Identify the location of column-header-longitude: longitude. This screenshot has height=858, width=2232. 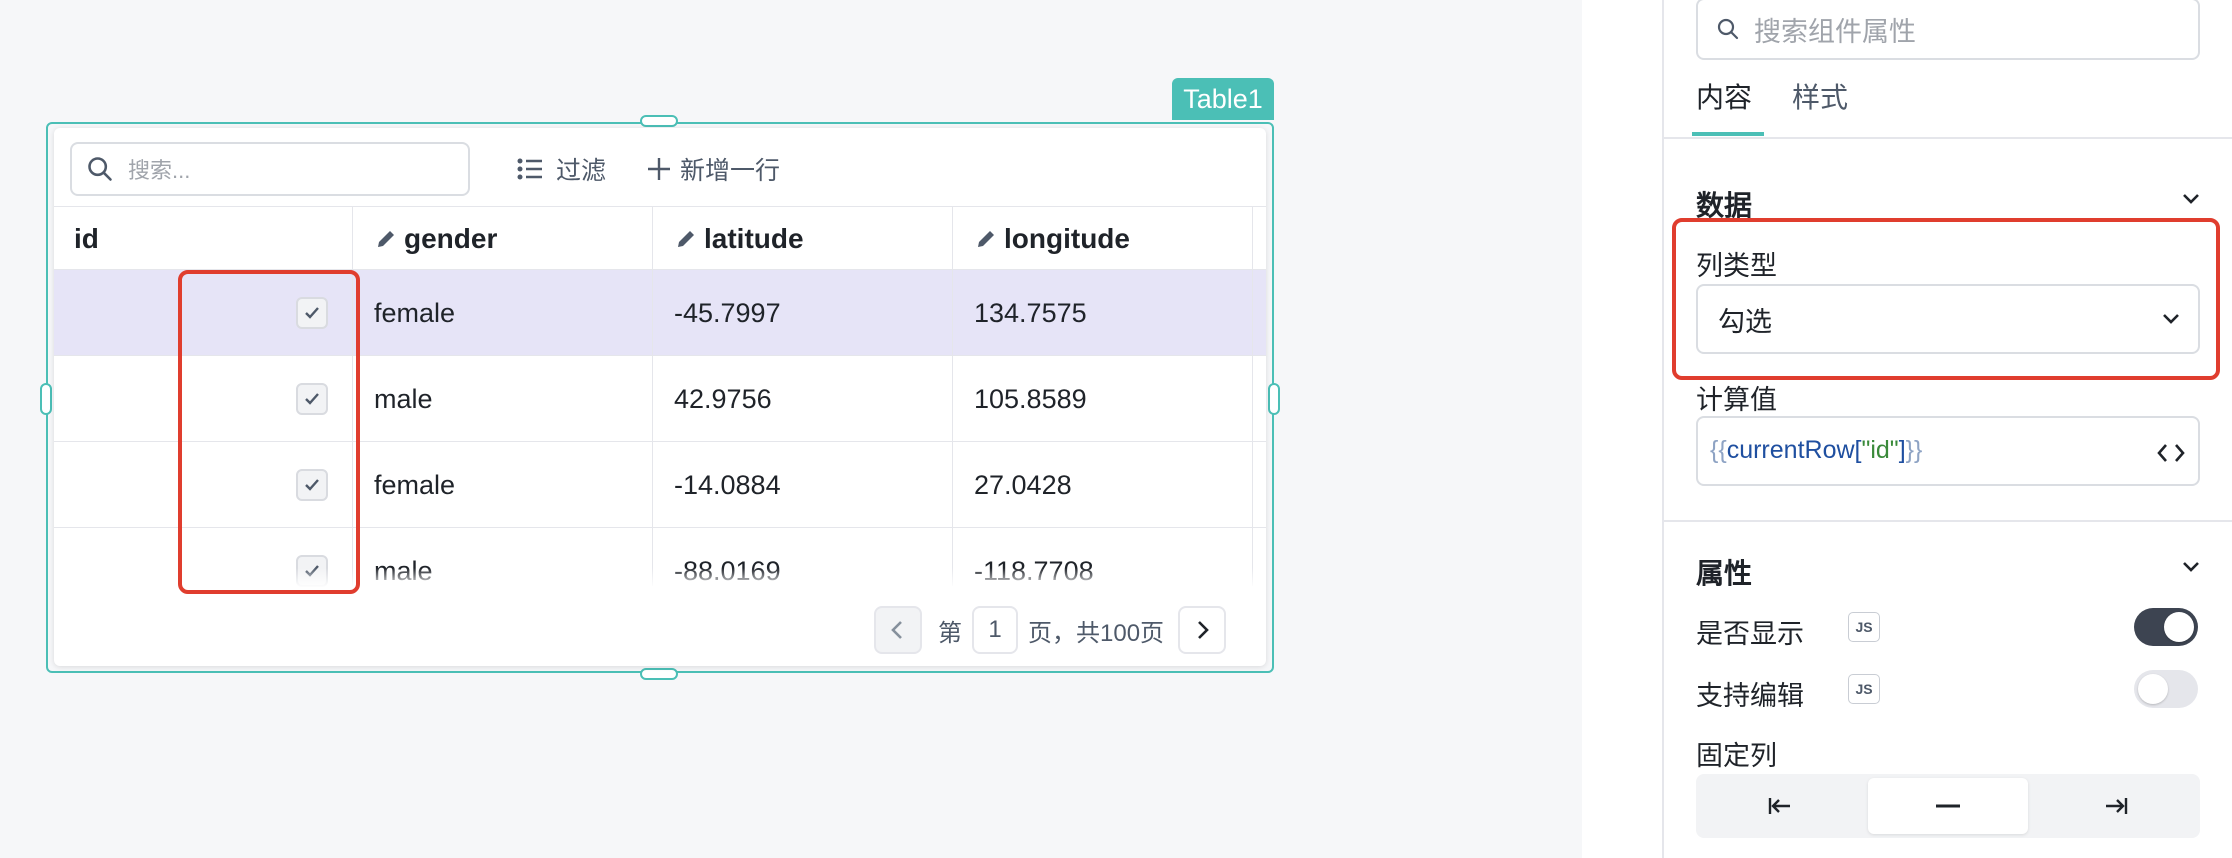
(1052, 239).